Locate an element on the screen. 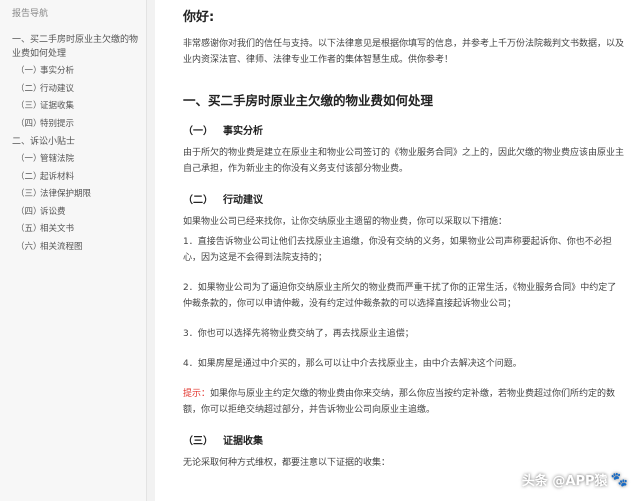 This screenshot has width=640, height=501. nav-item-limitation-period: （三） 法律保护期限 is located at coordinates (79, 197).